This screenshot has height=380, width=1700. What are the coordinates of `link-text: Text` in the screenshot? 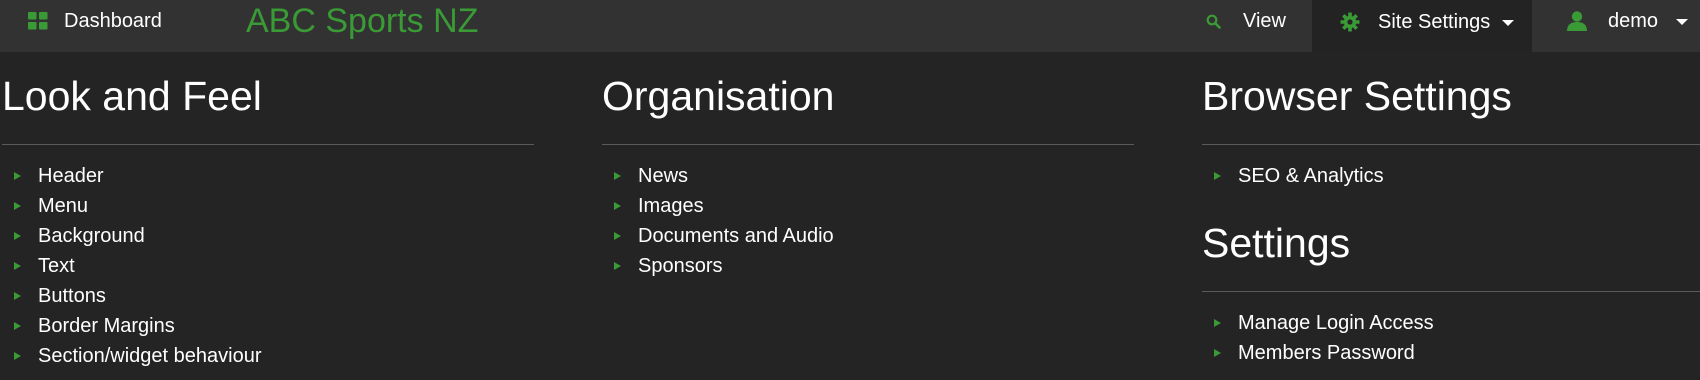 It's located at (268, 266).